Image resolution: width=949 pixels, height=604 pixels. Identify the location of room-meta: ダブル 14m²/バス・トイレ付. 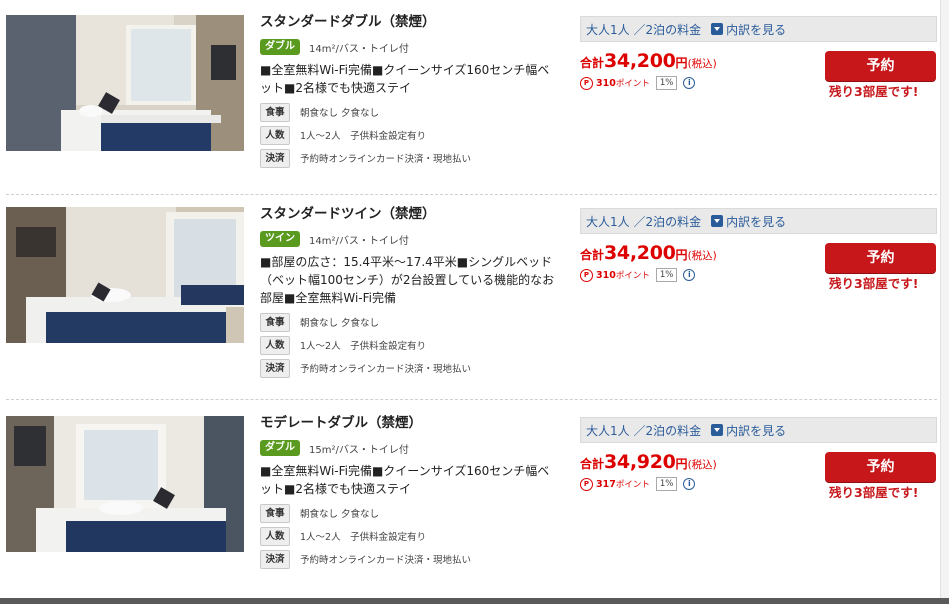
(410, 47).